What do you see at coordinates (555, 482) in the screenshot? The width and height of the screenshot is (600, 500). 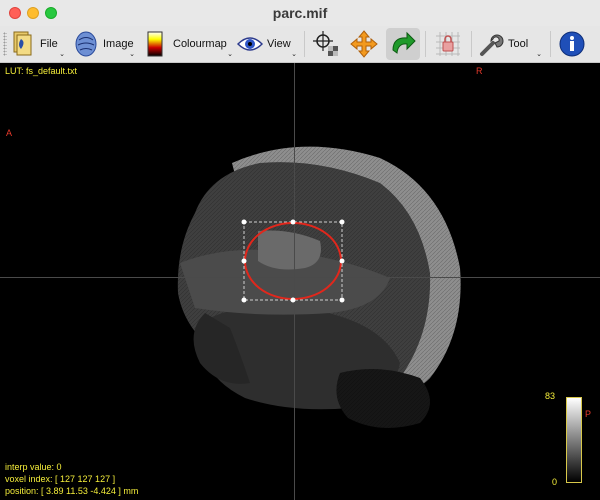 I see `colorbar-min-label: 0` at bounding box center [555, 482].